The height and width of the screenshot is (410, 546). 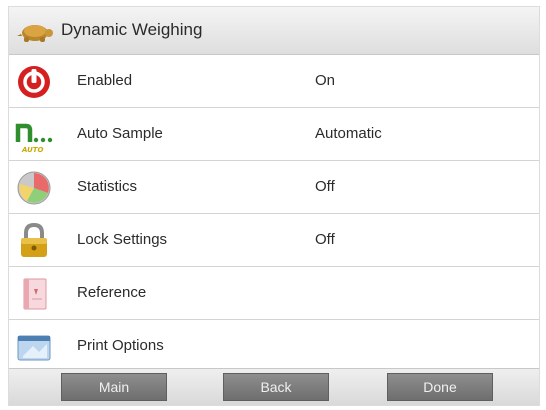 I want to click on lock-settings-value: Off, so click(x=325, y=239).